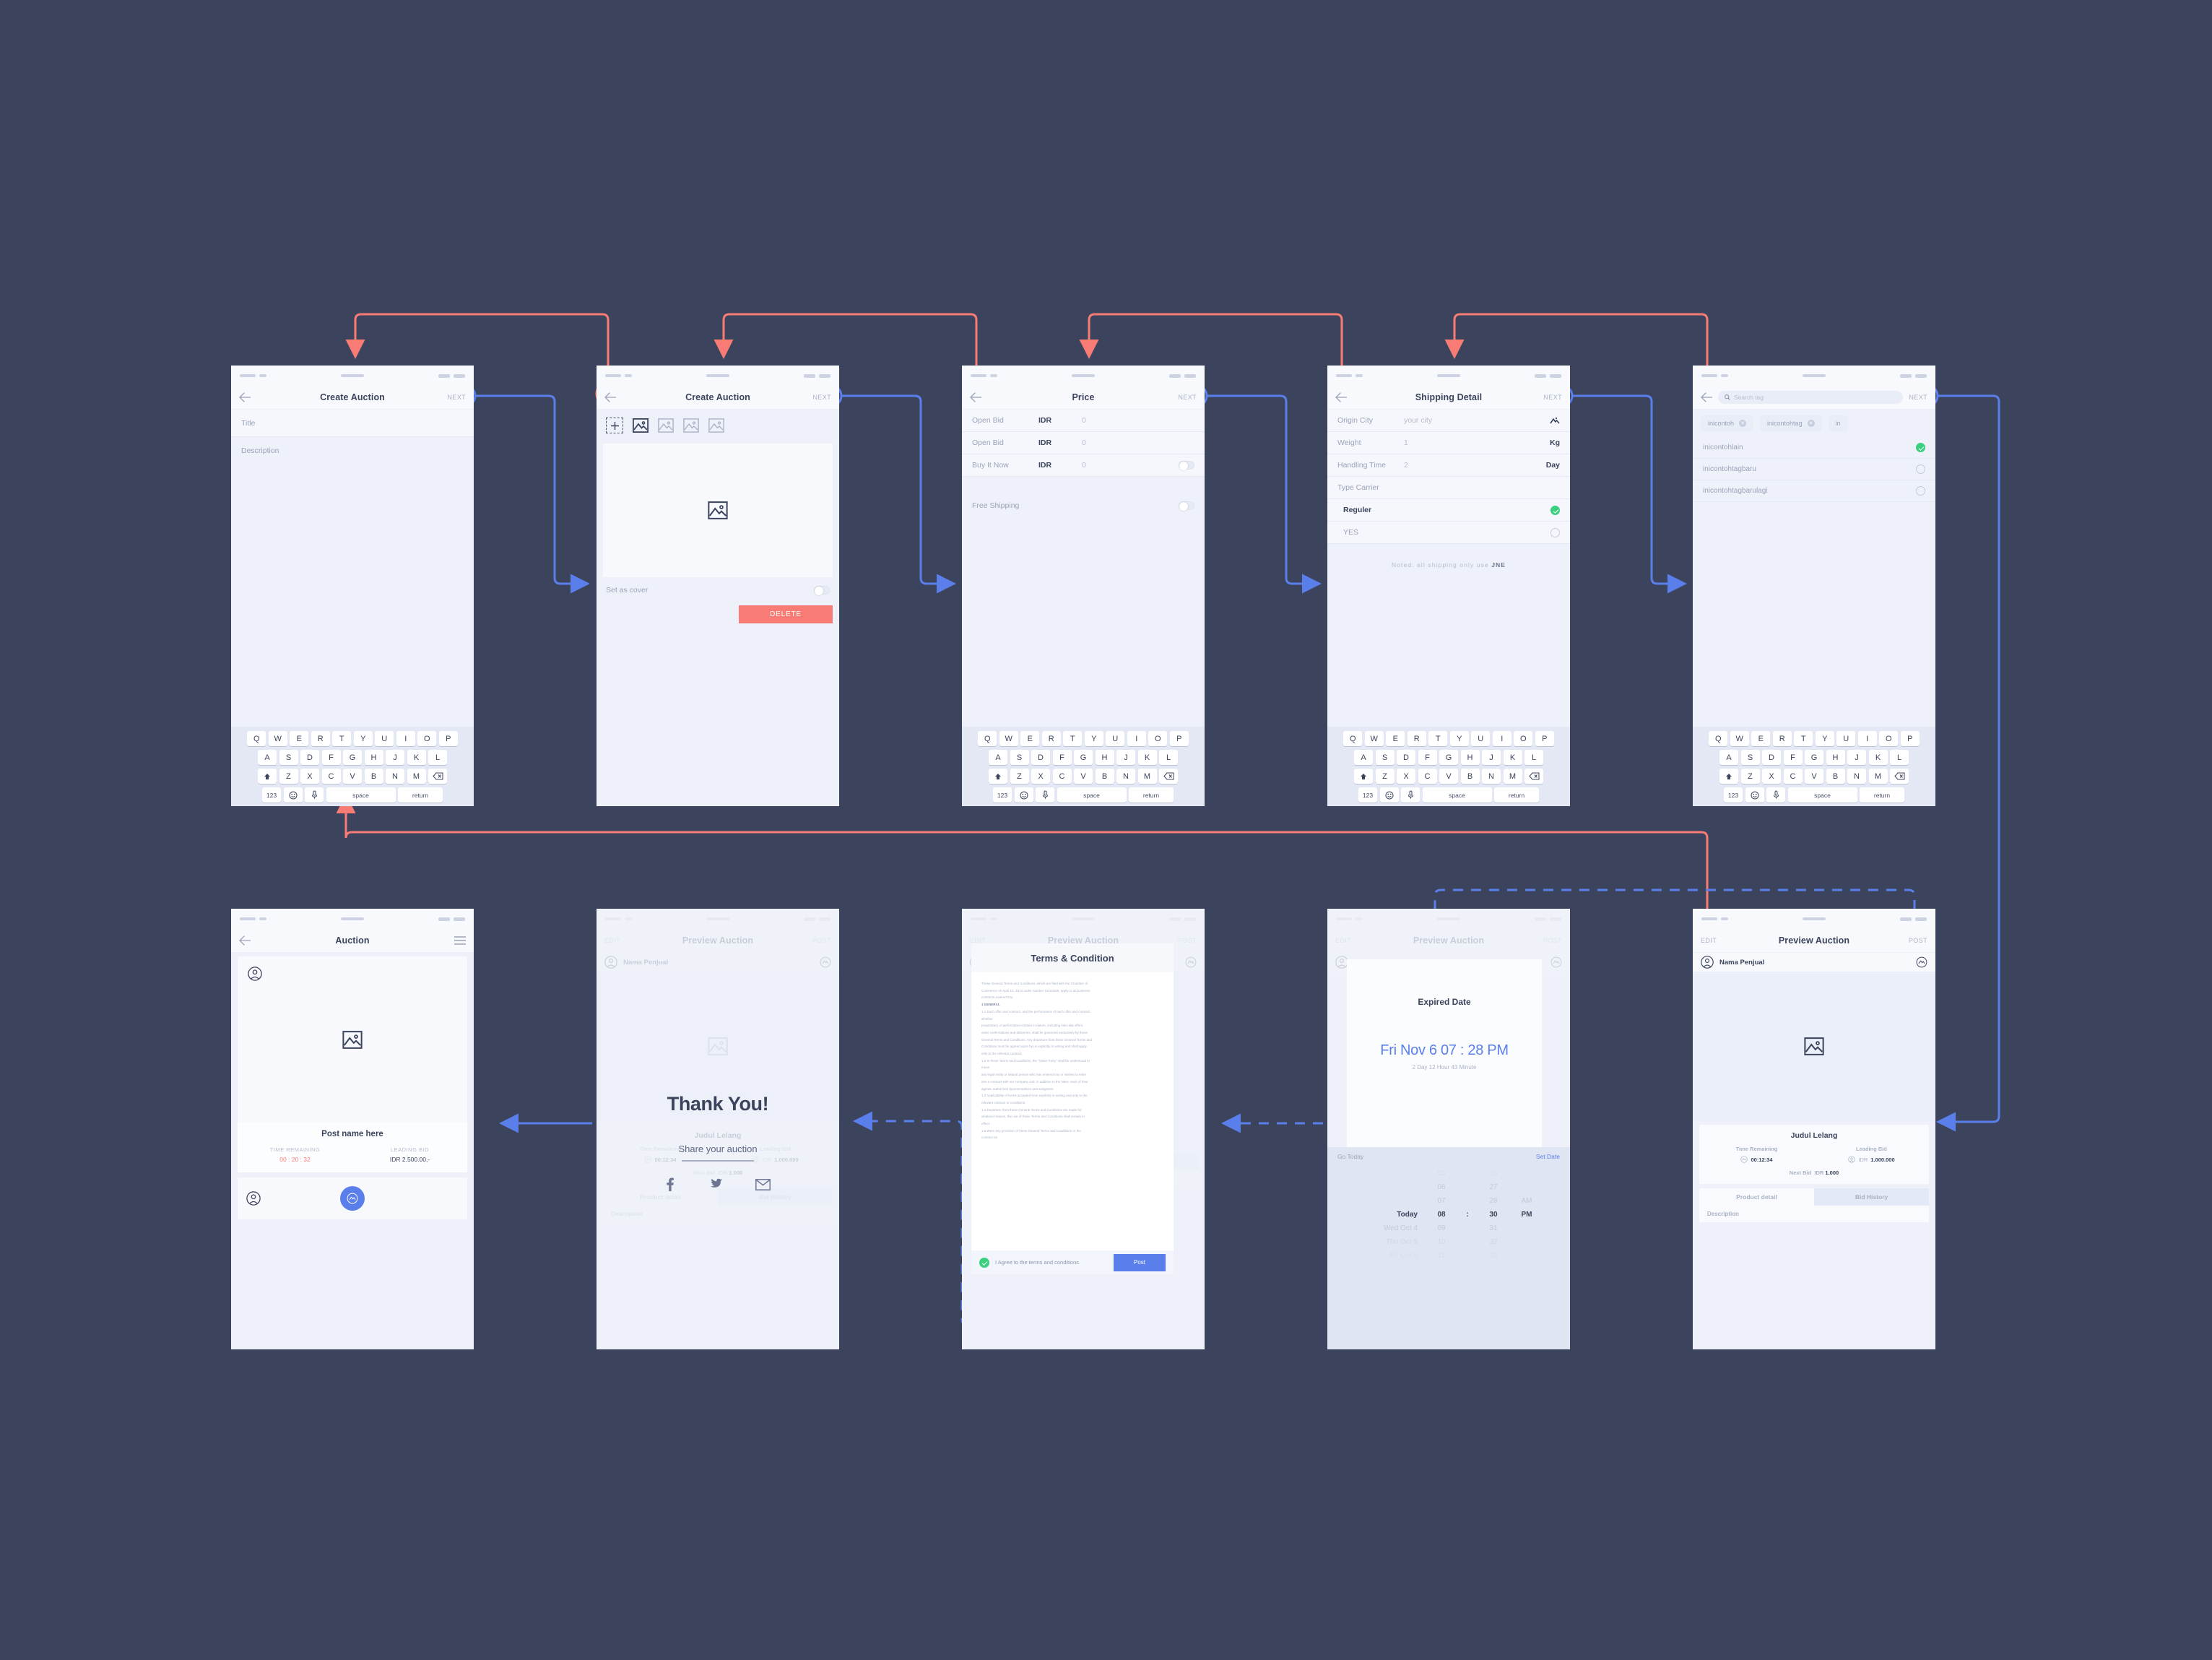  What do you see at coordinates (1757, 1197) in the screenshot?
I see `tab-product-detail: Product detail` at bounding box center [1757, 1197].